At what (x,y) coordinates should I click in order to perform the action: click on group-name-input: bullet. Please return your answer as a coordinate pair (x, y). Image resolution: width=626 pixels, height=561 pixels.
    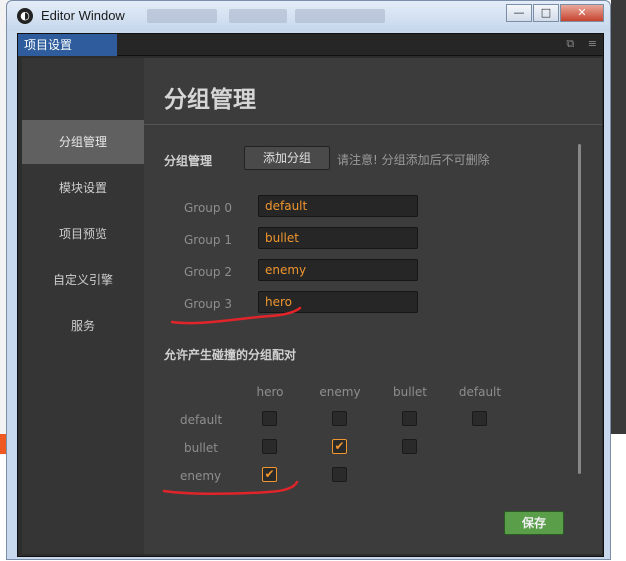
    Looking at the image, I should click on (338, 238).